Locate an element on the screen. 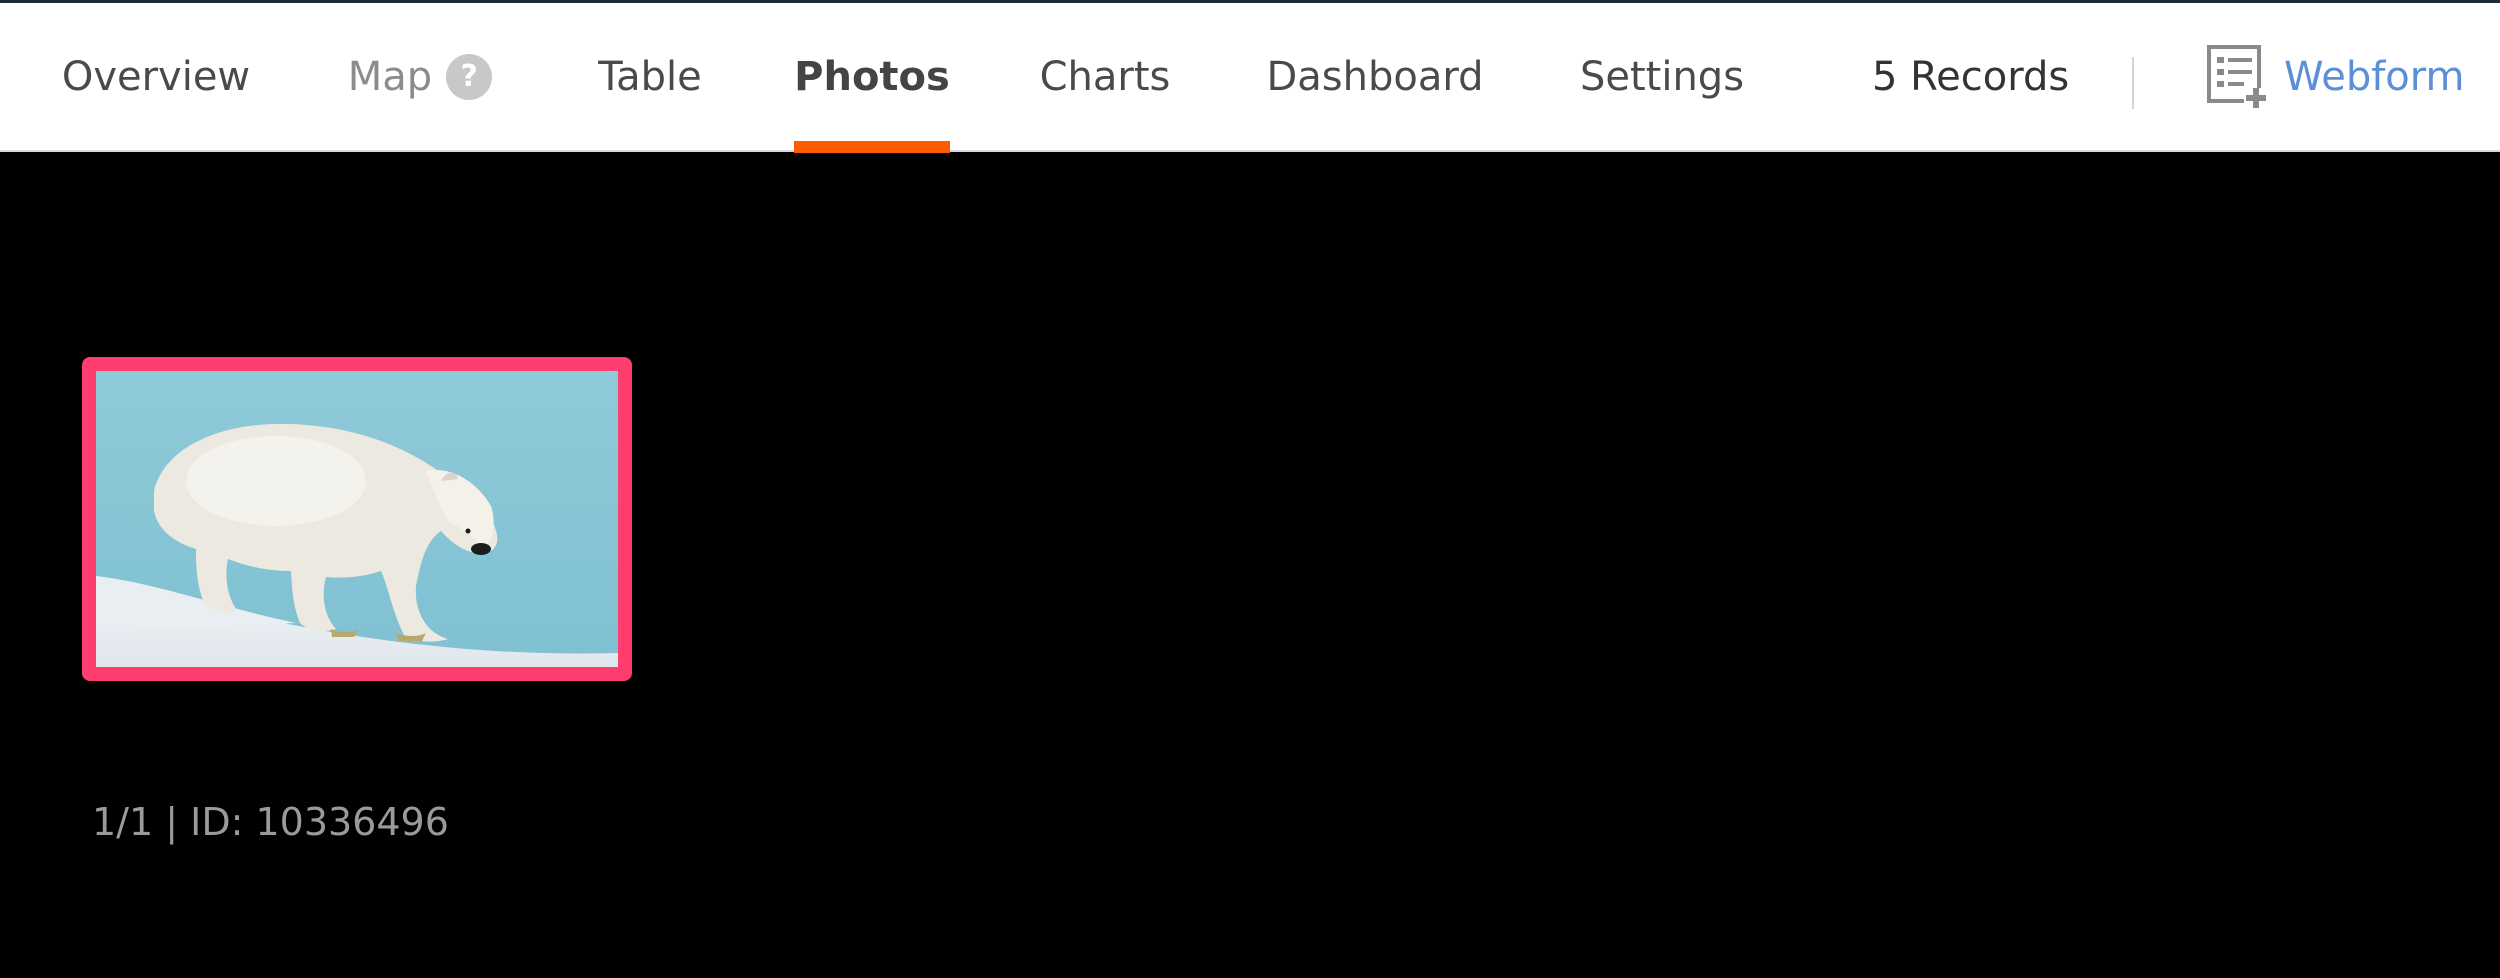  photo-thumbnail is located at coordinates (357, 519).